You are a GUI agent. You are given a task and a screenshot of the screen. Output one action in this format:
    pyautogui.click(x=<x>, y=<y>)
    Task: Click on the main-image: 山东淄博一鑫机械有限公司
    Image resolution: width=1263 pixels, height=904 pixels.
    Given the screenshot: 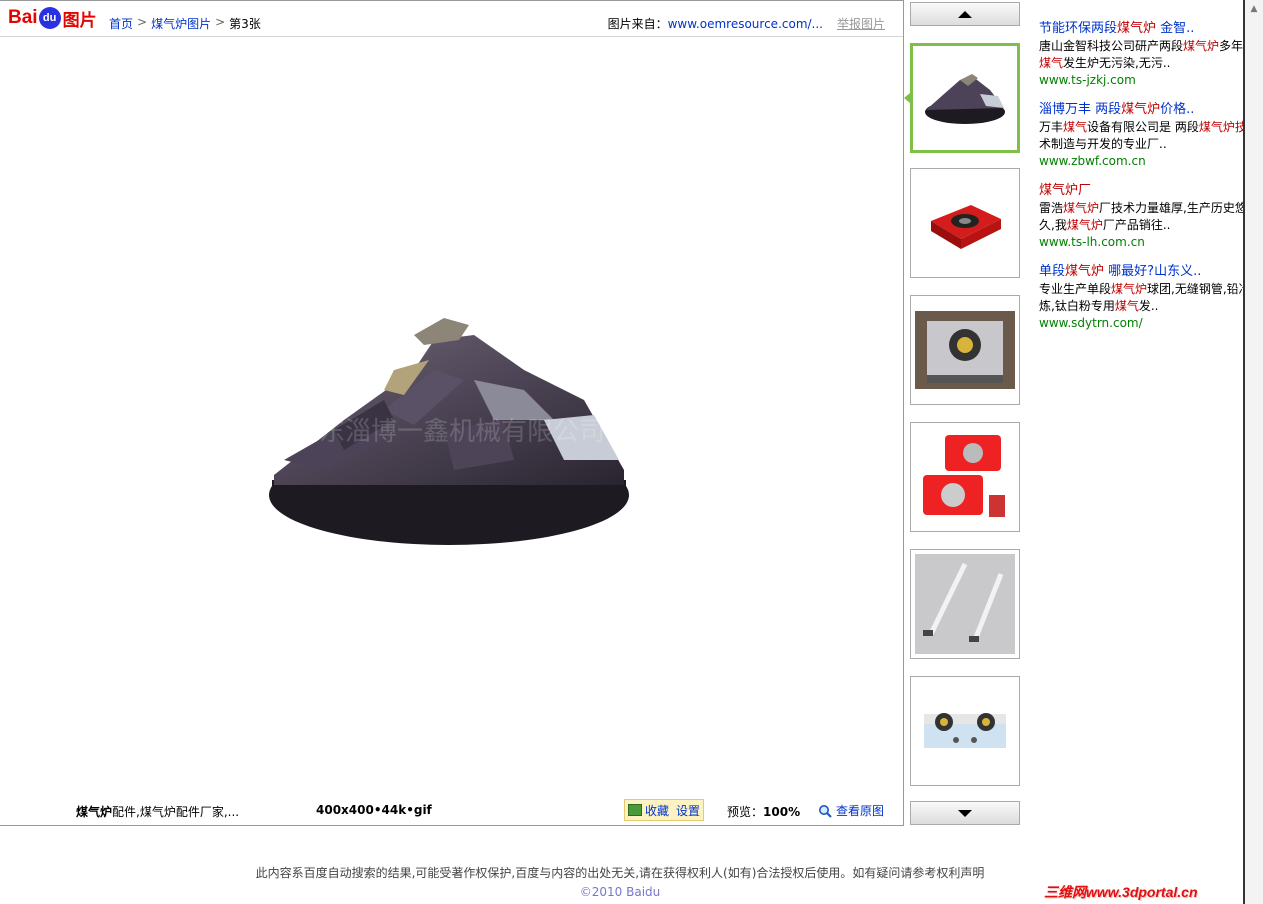 What is the action you would take?
    pyautogui.click(x=449, y=435)
    